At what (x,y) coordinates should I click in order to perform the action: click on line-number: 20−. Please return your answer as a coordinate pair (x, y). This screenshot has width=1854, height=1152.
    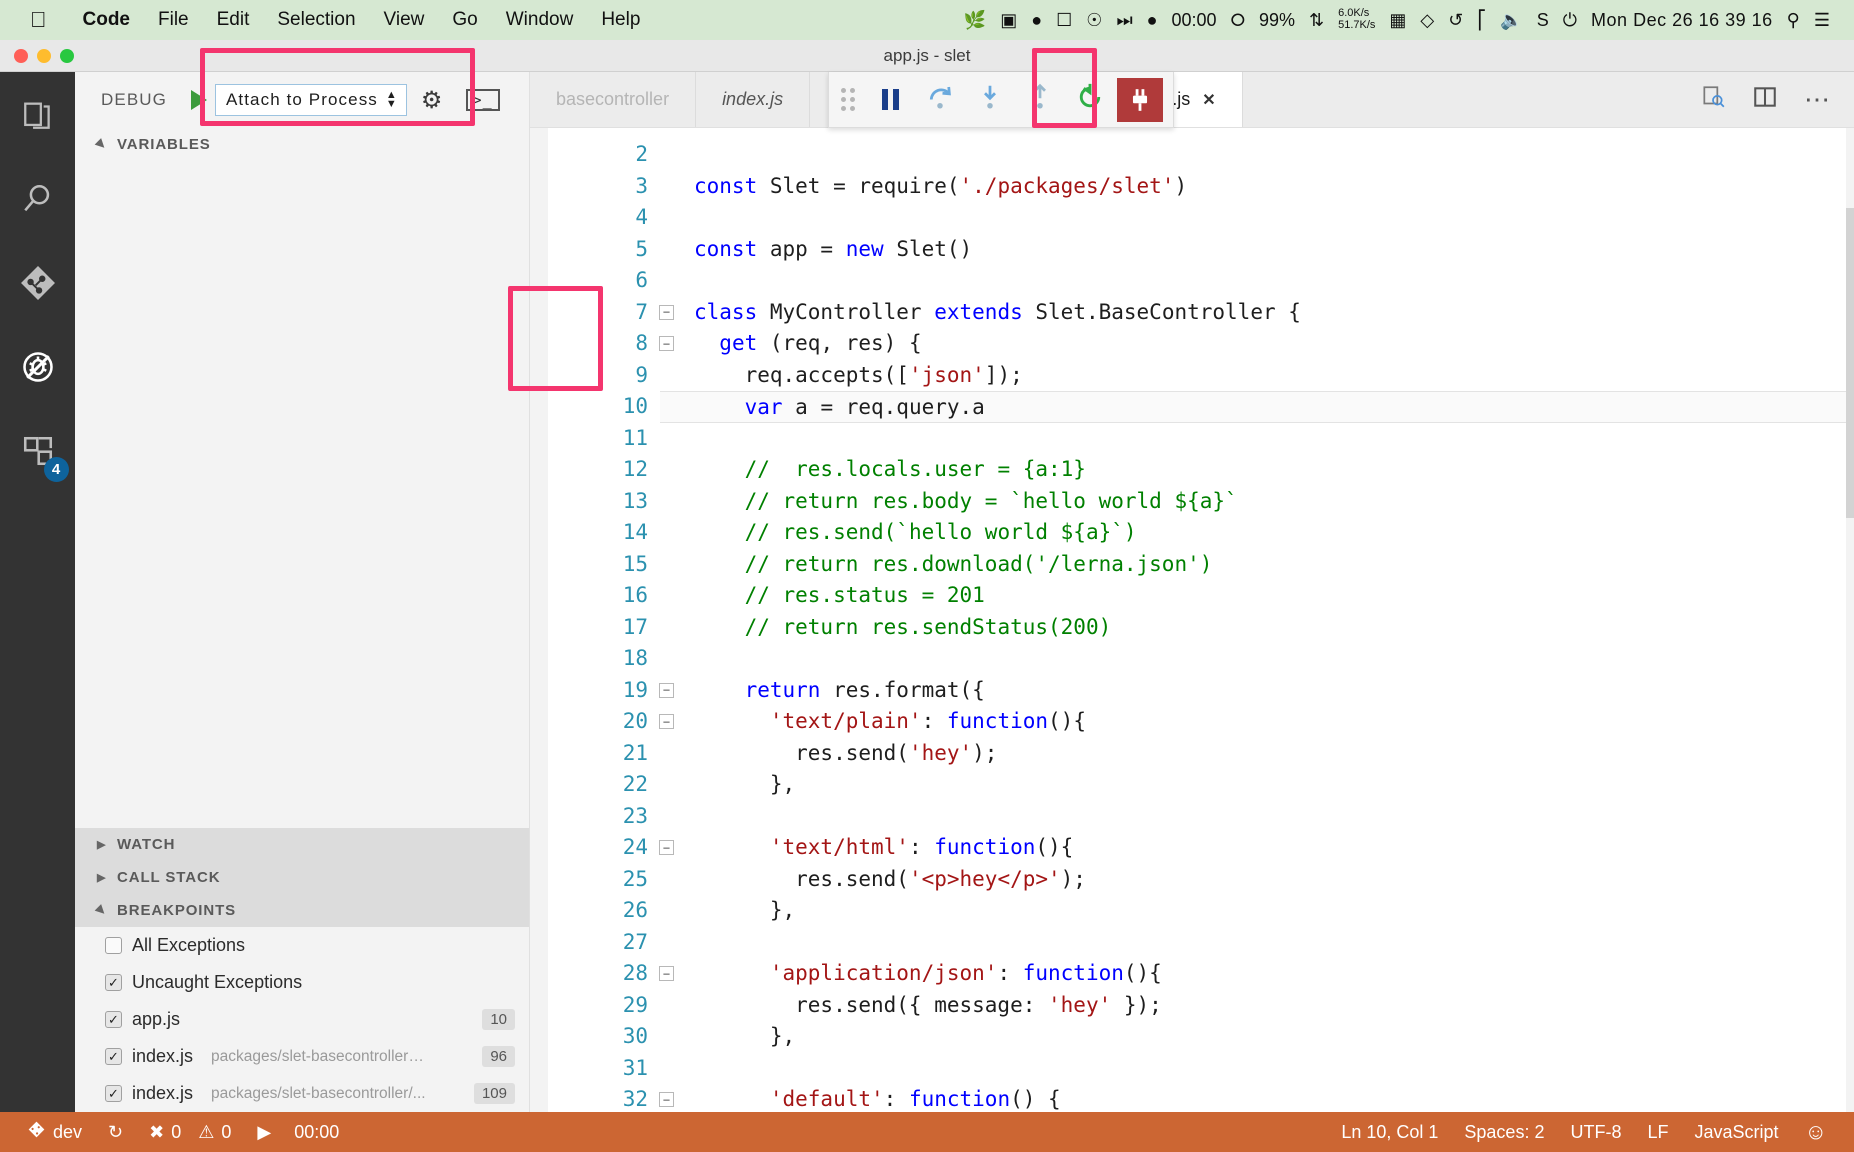
    Looking at the image, I should click on (611, 722).